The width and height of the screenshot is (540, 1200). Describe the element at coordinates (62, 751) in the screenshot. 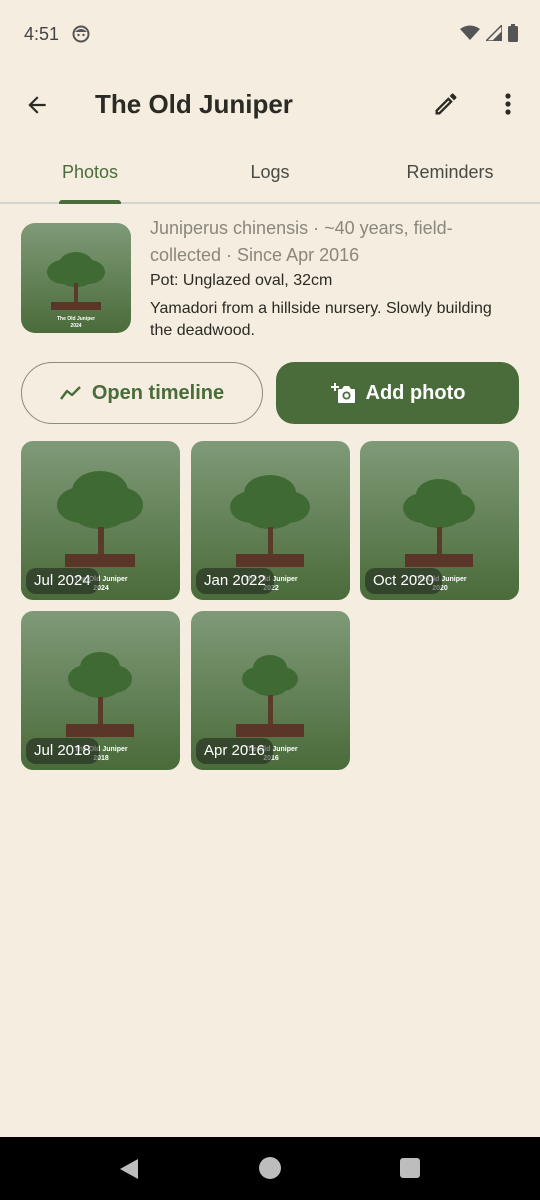

I see `photo-date-label: Jul 2018` at that location.